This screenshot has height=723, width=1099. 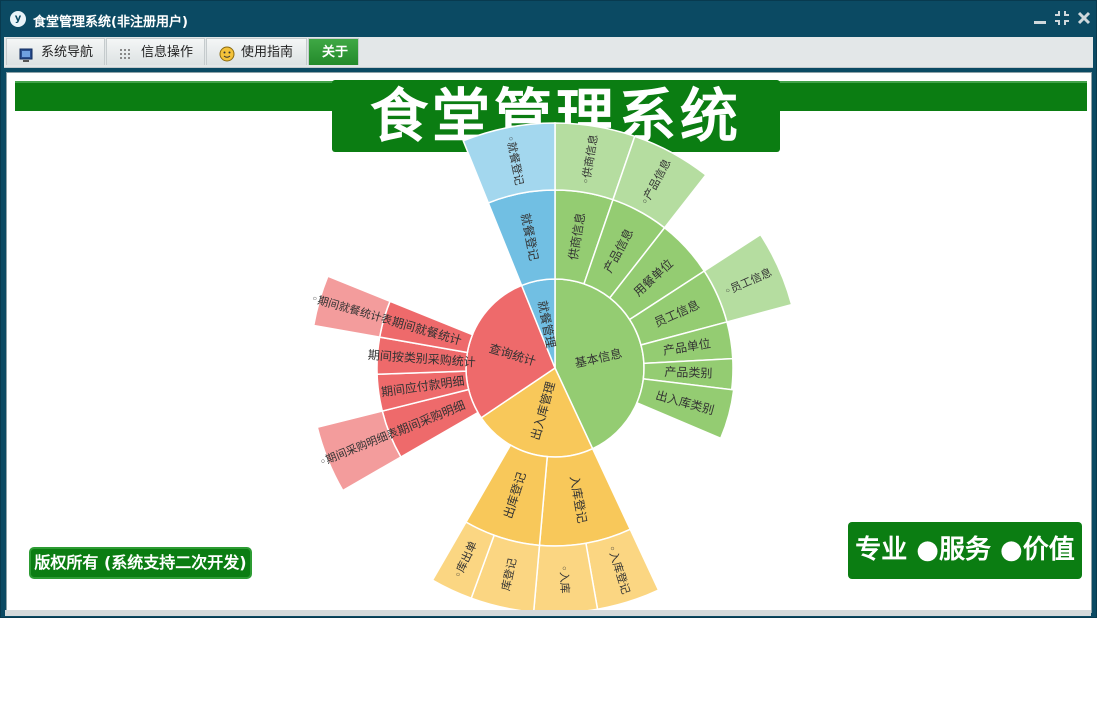 What do you see at coordinates (622, 569) in the screenshot?
I see `outer-segment: ◦入库登记` at bounding box center [622, 569].